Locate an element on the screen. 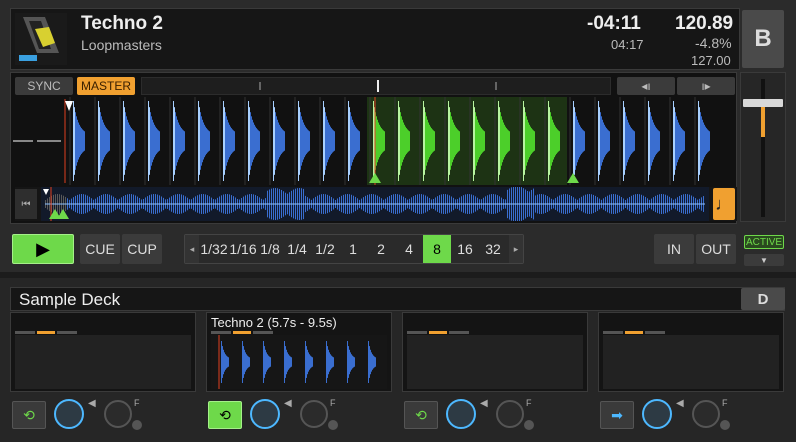  beat-ruler is located at coordinates (376, 86).